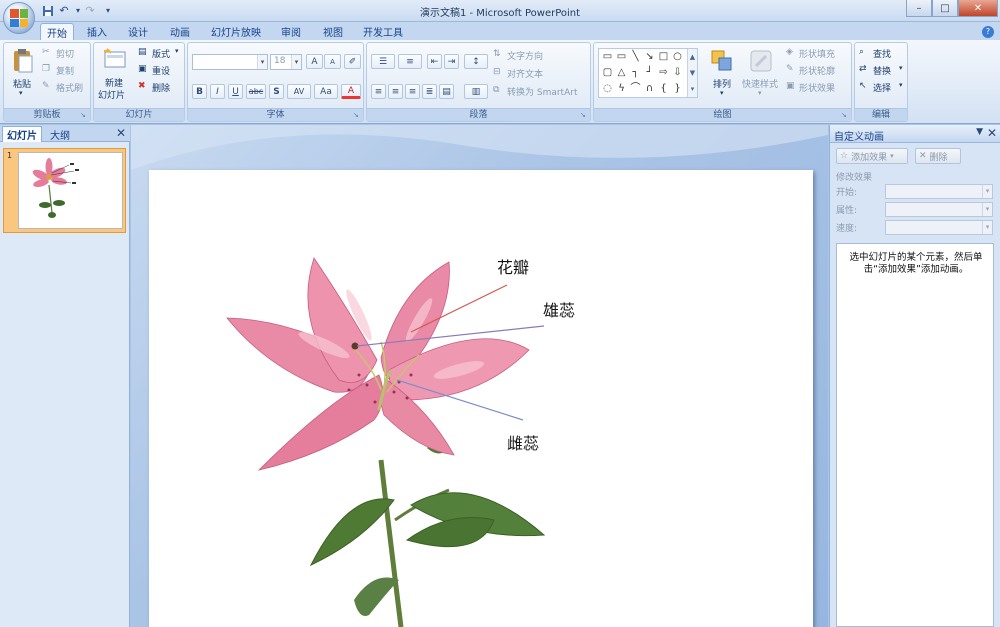  What do you see at coordinates (584, 115) in the screenshot?
I see `paragraph-launcher-icon: ↘` at bounding box center [584, 115].